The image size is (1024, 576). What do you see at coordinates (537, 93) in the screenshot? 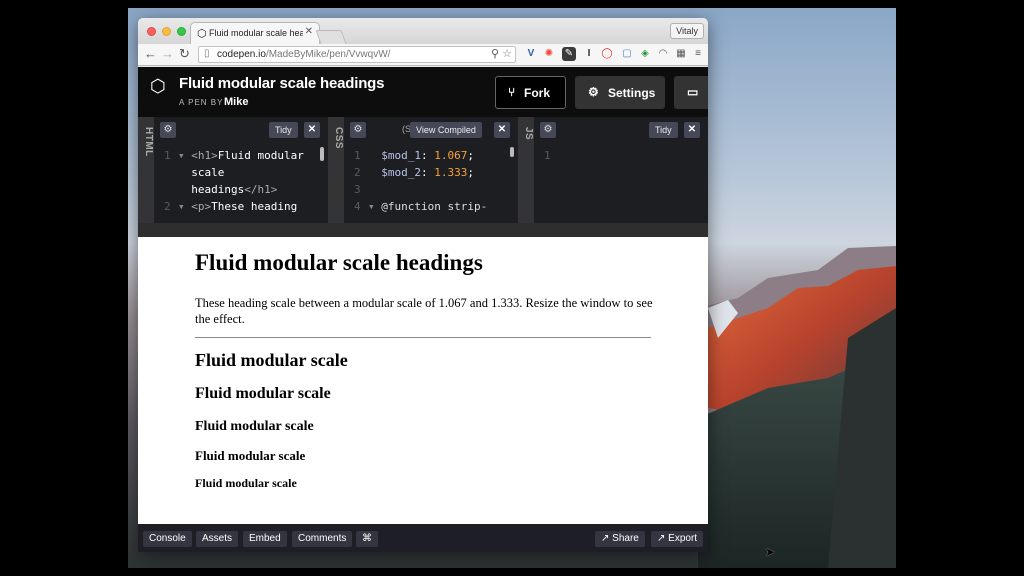
I see `fork-label: Fork` at bounding box center [537, 93].